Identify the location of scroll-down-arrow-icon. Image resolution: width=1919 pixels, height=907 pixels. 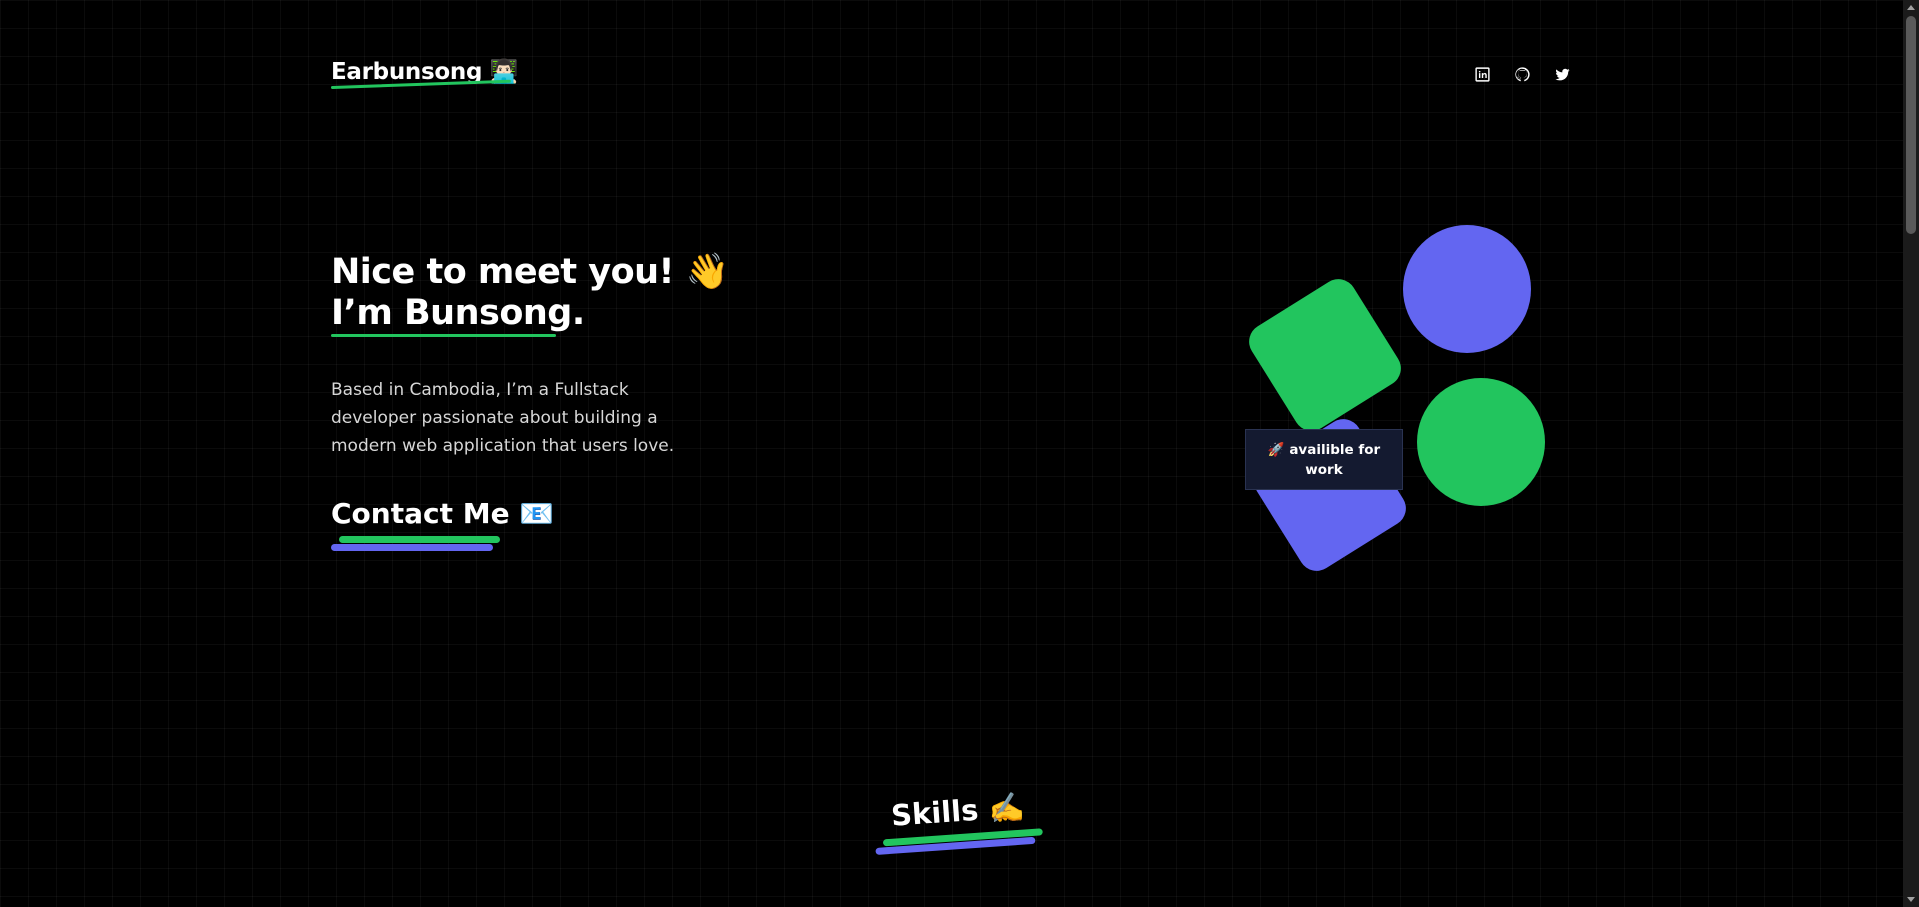
(1911, 899).